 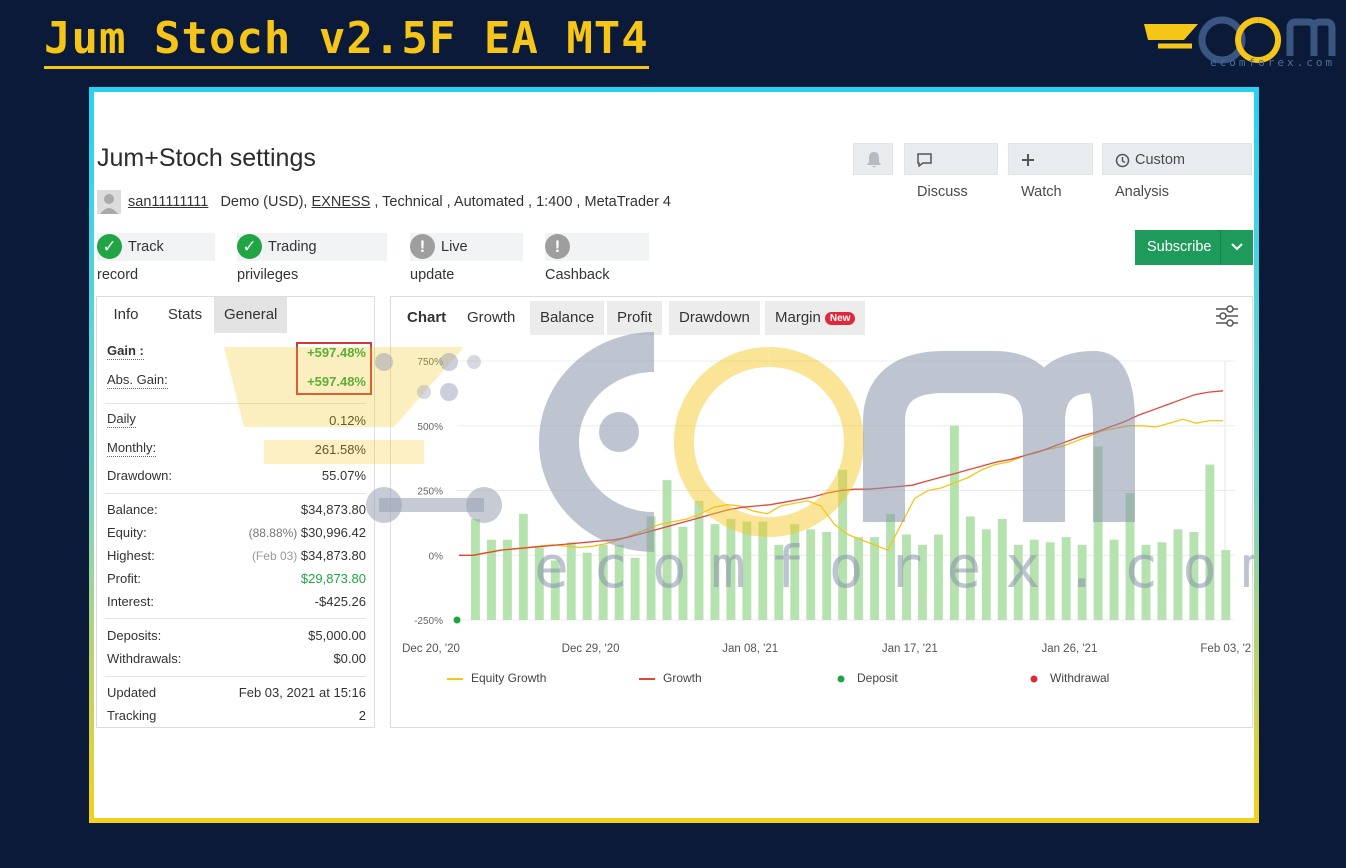 I want to click on stat-label: Highest:, so click(x=131, y=555).